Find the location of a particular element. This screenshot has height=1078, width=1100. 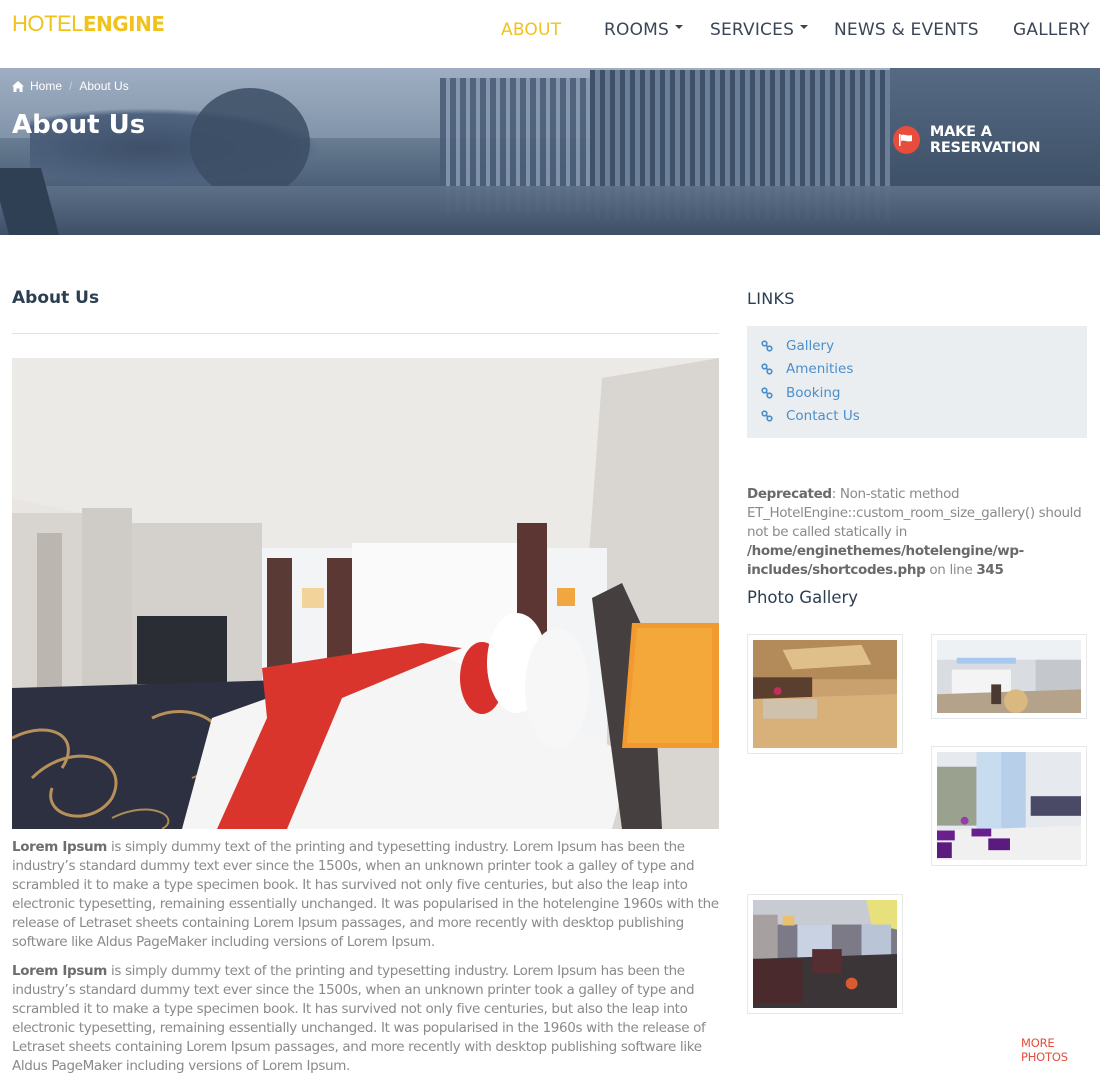

more-photos-link: MORE PHOTOS is located at coordinates (1060, 1050).